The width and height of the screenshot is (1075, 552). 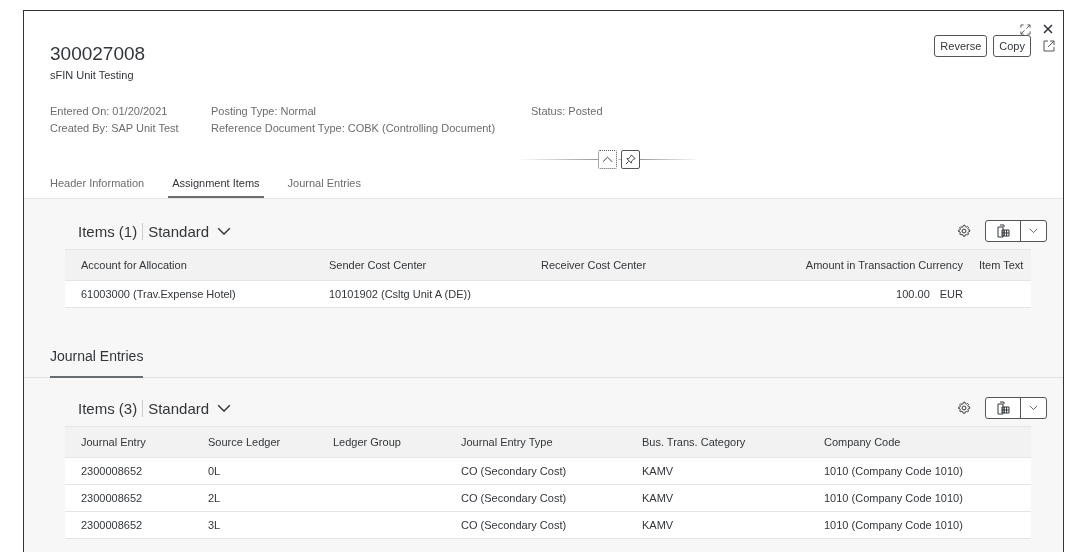 What do you see at coordinates (97, 359) in the screenshot?
I see `section-title: Journal Entries` at bounding box center [97, 359].